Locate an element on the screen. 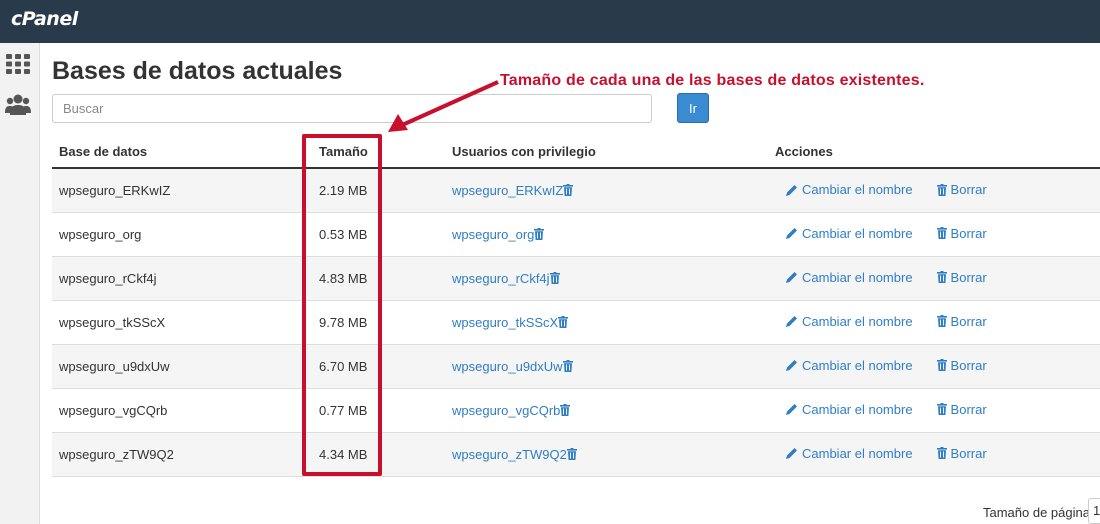 Image resolution: width=1100 pixels, height=524 pixels. privileged-user-cell: wpseguro_zTW9Q2 is located at coordinates (606, 454).